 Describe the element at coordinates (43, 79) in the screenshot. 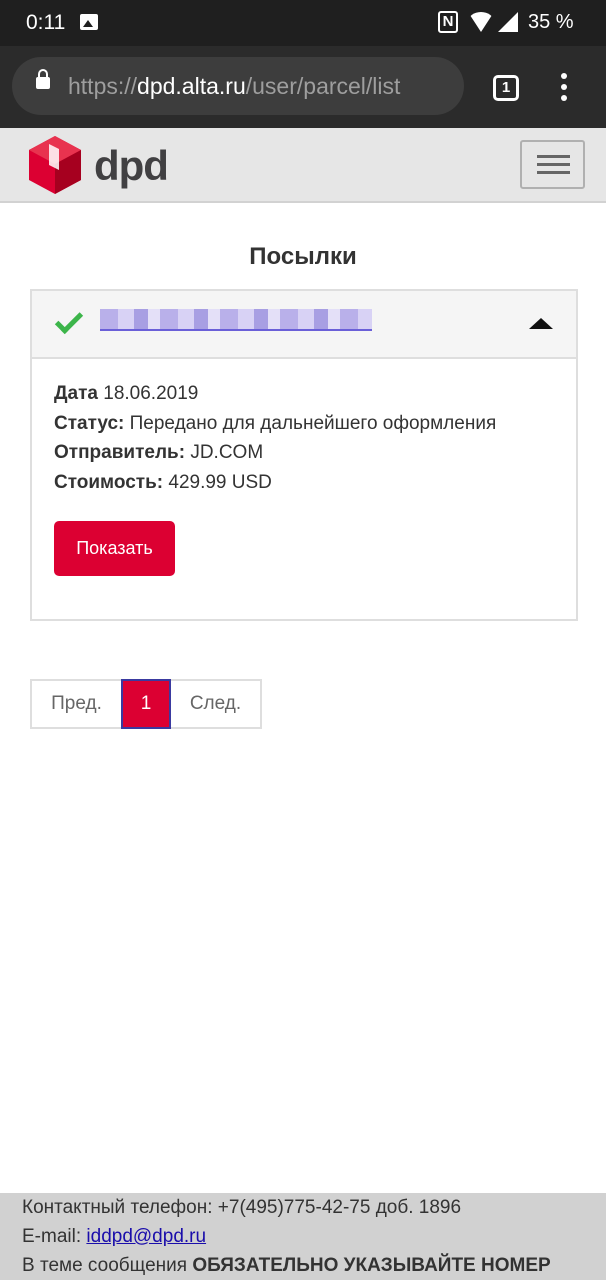

I see `lock-icon` at that location.